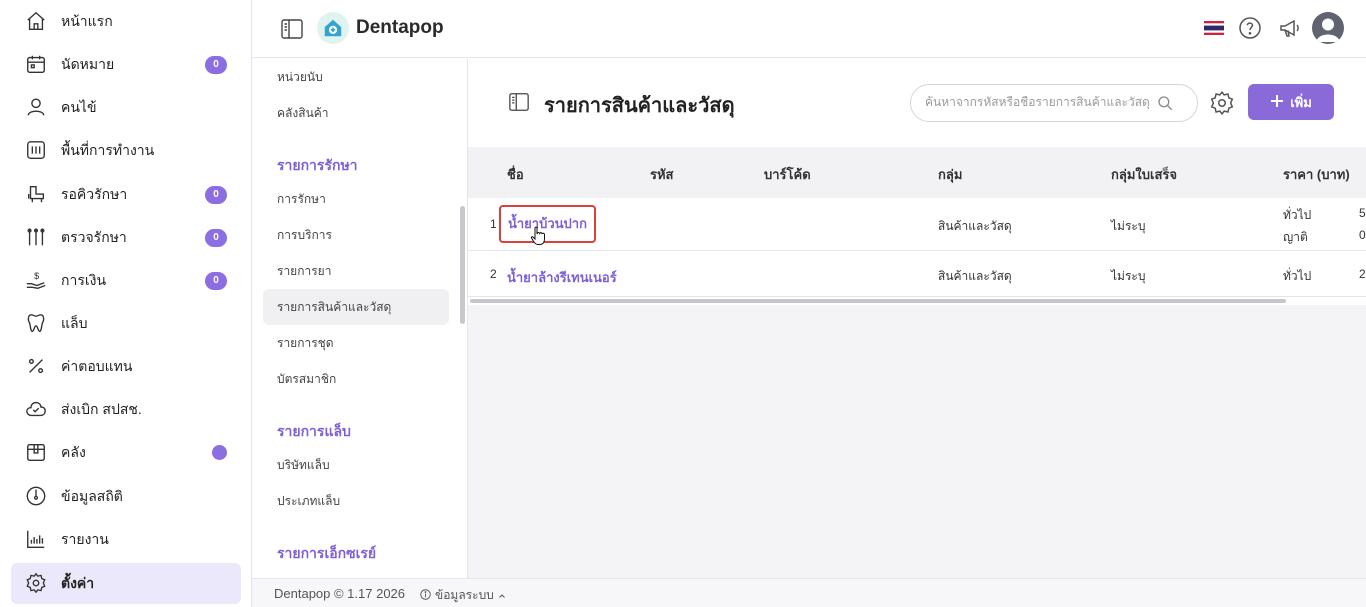  Describe the element at coordinates (126, 539) in the screenshot. I see `nav-item-reports: รายงาน` at that location.